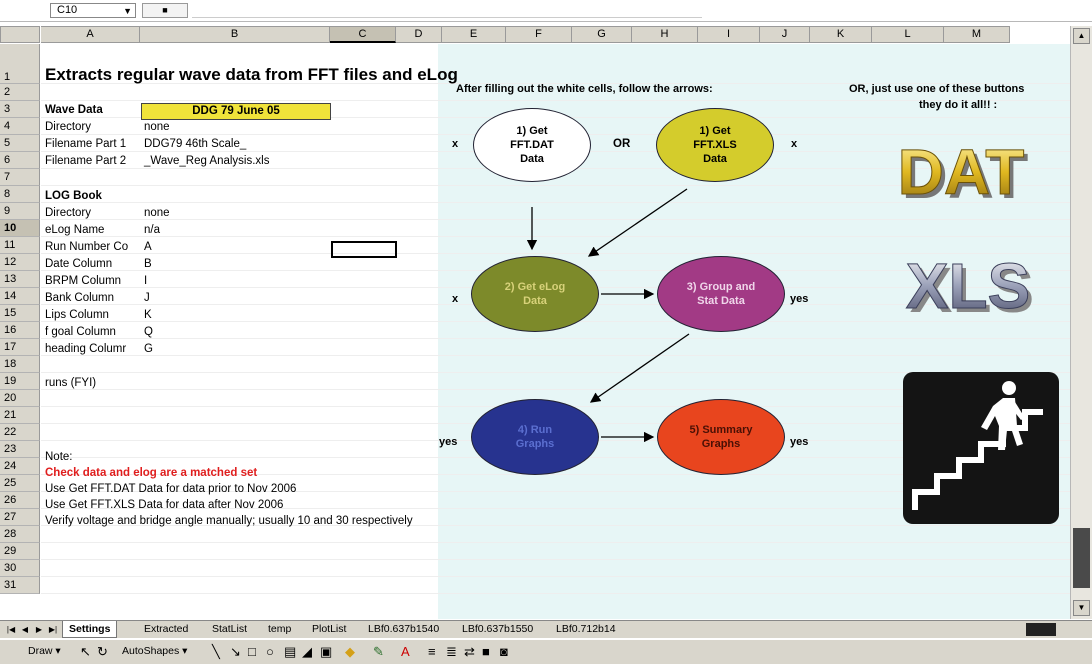 The width and height of the screenshot is (1092, 664). What do you see at coordinates (235, 34) in the screenshot?
I see `column-header-b: B` at bounding box center [235, 34].